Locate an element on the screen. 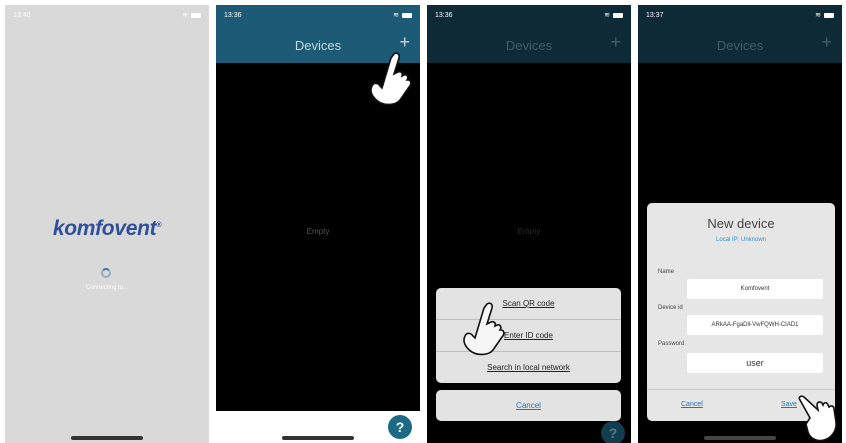  nav-bar: 13:36 ≋ Devices + is located at coordinates (529, 34).